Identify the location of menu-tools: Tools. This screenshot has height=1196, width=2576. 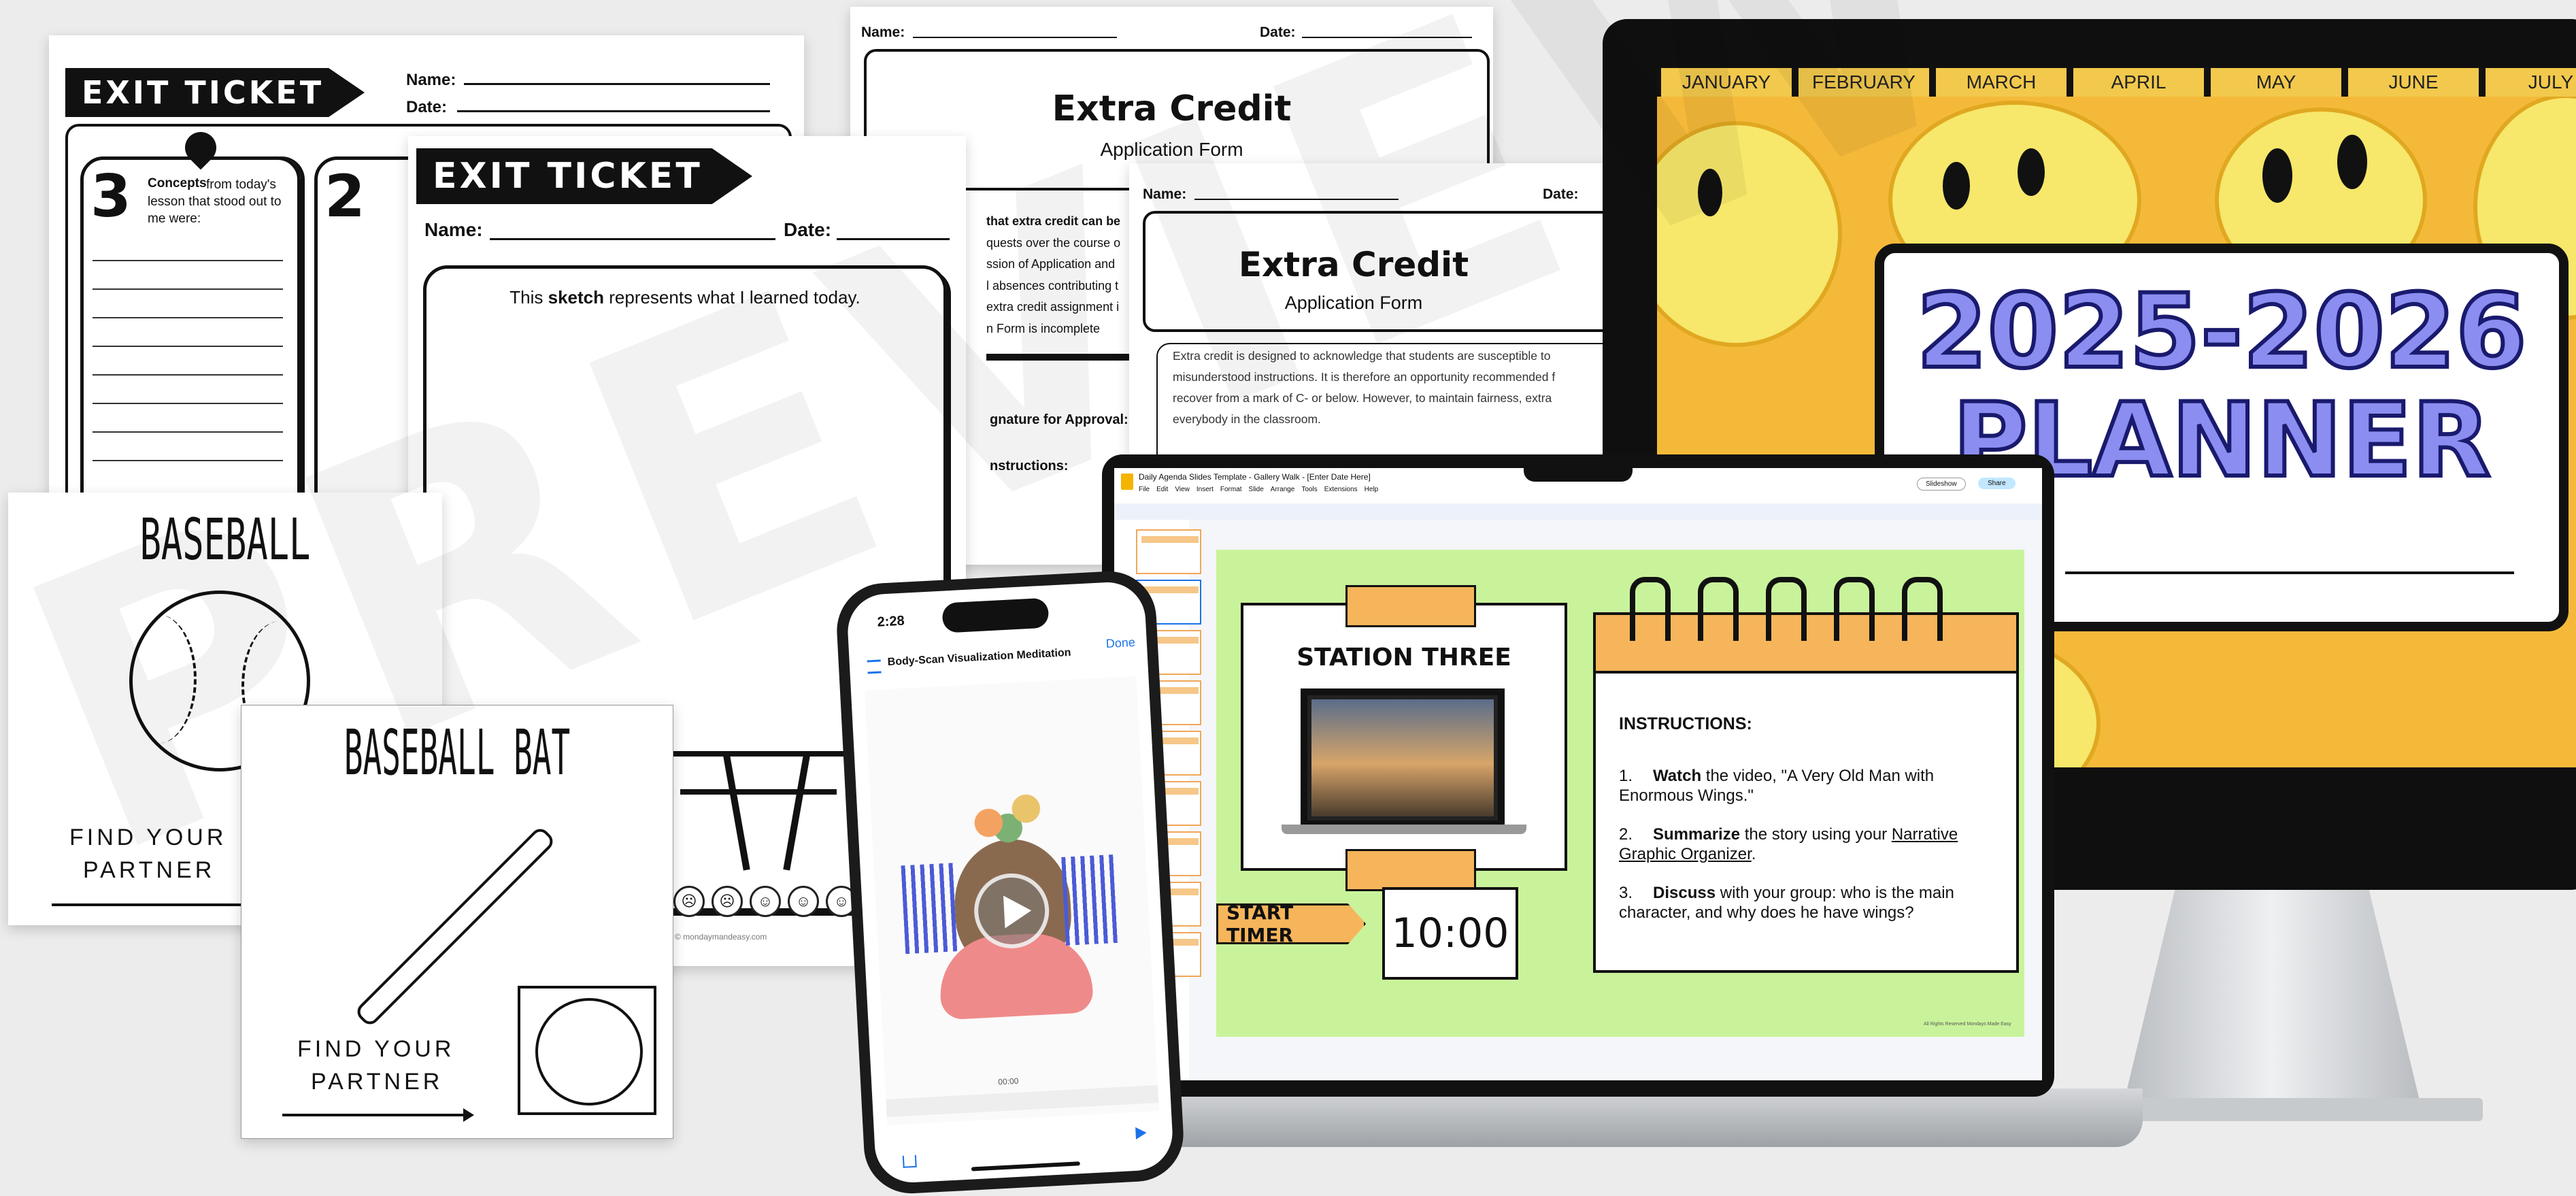
(1309, 490).